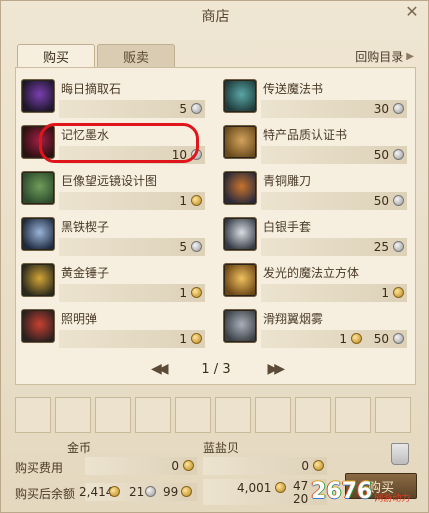 The image size is (429, 513). What do you see at coordinates (38, 188) in the screenshot?
I see `blueprint-icon` at bounding box center [38, 188].